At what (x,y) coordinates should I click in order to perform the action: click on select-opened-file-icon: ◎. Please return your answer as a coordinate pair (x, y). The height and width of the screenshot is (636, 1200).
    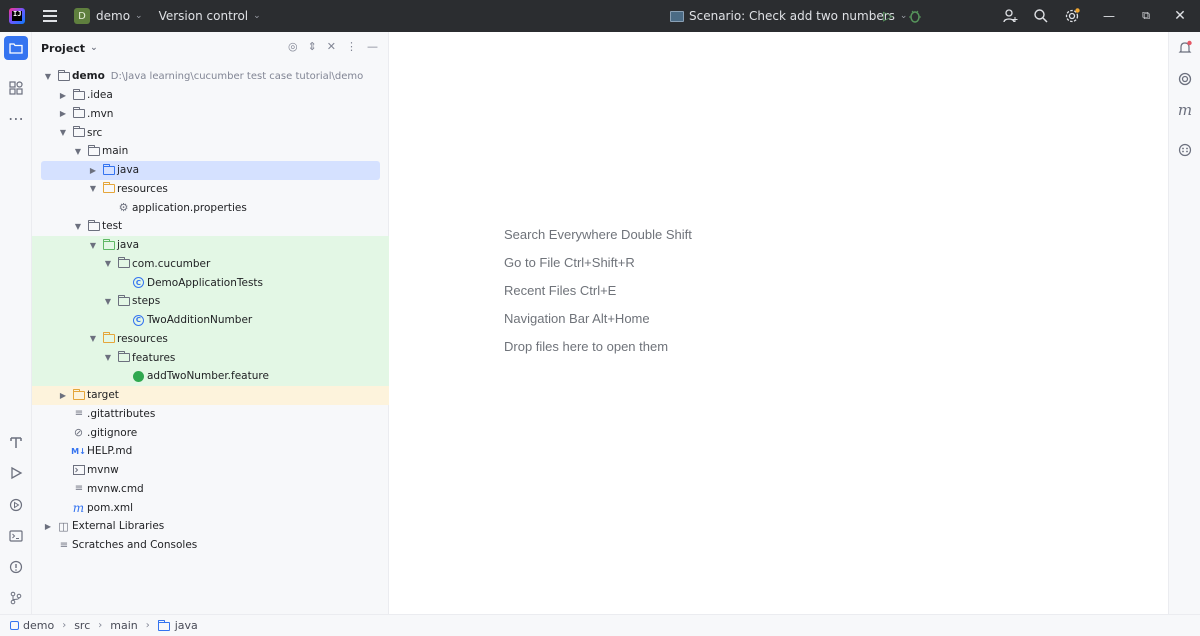
    Looking at the image, I should click on (293, 46).